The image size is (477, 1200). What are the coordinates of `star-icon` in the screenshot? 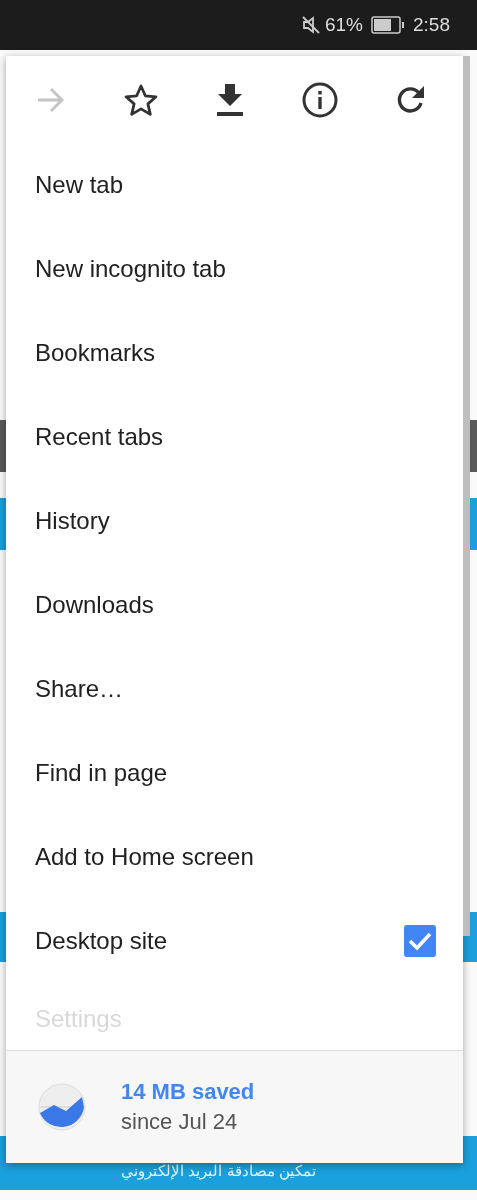 It's located at (140, 99).